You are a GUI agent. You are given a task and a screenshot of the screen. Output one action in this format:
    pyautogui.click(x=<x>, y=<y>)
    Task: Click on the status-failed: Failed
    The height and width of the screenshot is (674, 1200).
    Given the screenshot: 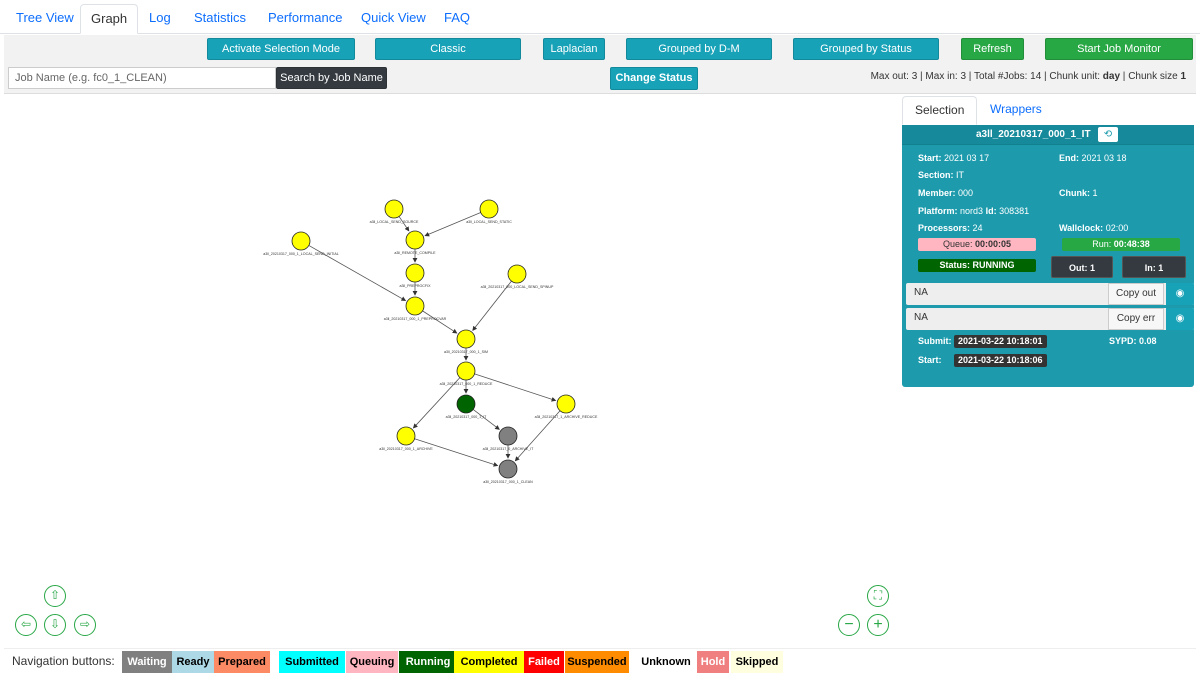 What is the action you would take?
    pyautogui.click(x=544, y=662)
    